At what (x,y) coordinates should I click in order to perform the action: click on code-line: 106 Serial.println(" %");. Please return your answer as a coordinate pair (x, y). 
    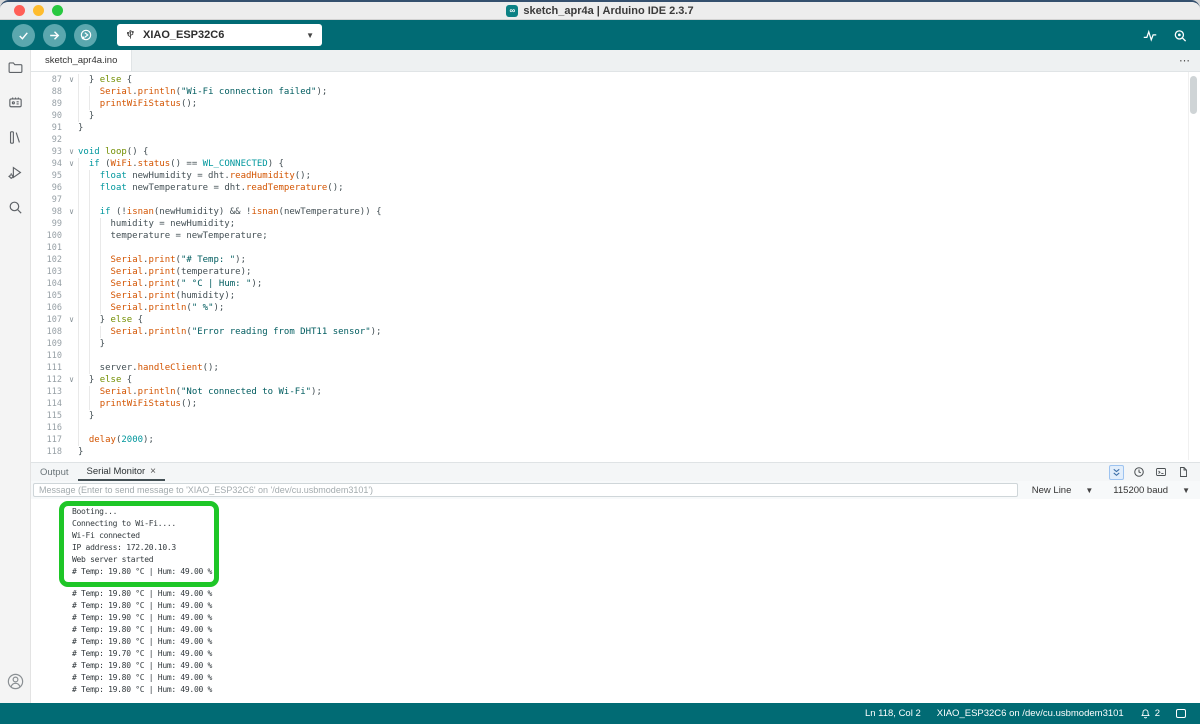
    Looking at the image, I should click on (615, 308).